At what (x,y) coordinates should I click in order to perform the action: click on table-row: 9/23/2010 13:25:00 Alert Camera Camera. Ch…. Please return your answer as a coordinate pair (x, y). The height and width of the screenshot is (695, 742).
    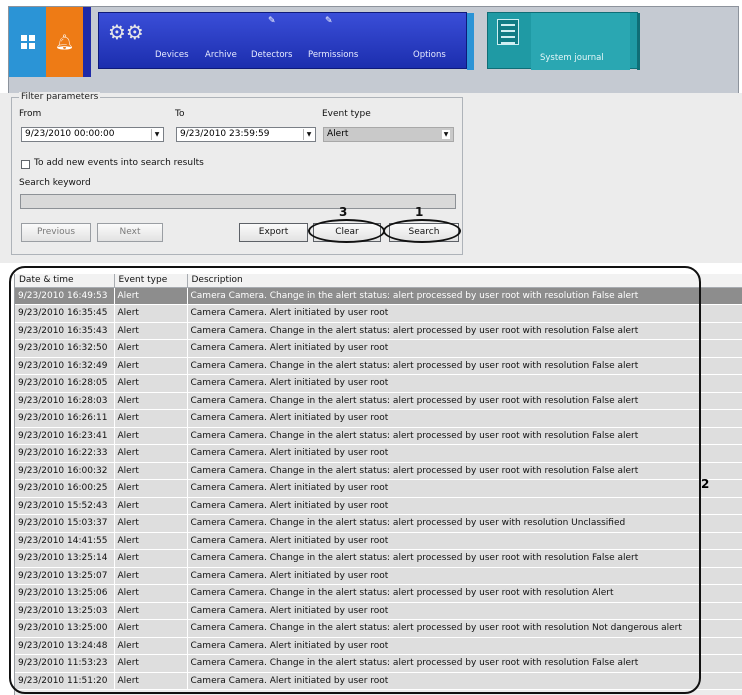
    Looking at the image, I should click on (378, 628).